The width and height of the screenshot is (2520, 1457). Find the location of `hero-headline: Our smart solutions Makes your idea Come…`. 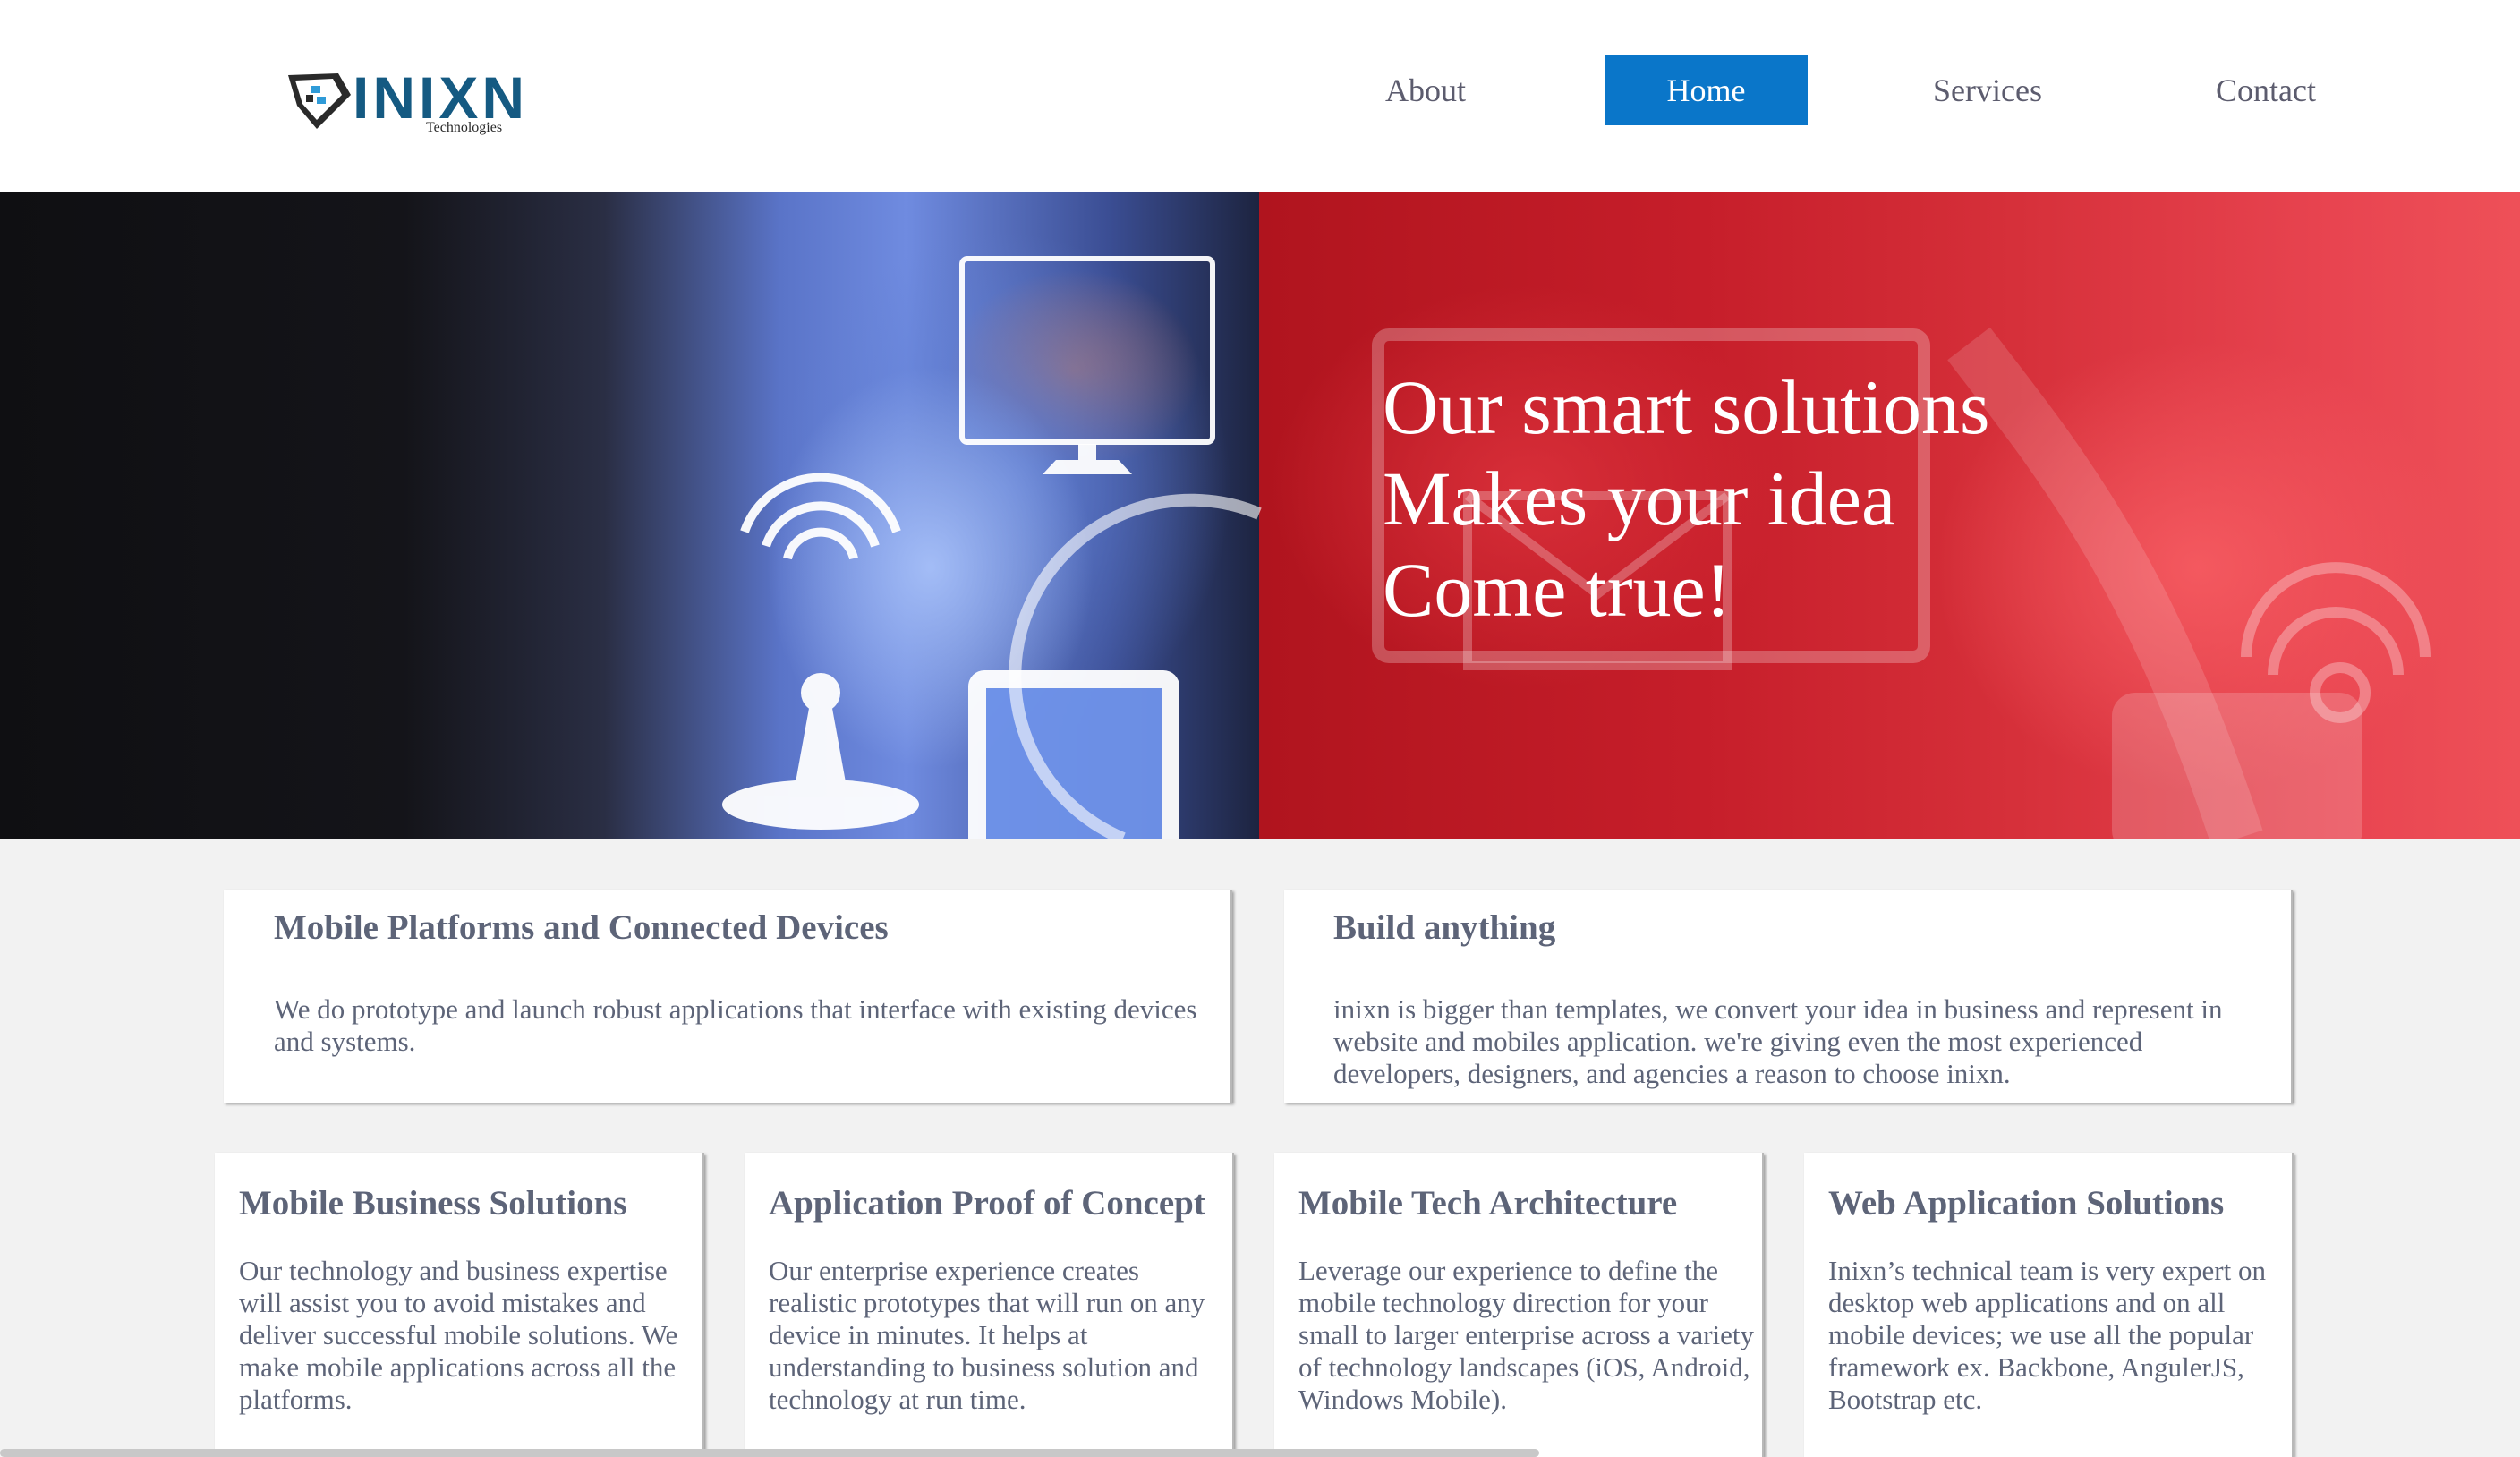

hero-headline: Our smart solutions Makes your idea Come… is located at coordinates (1686, 499).